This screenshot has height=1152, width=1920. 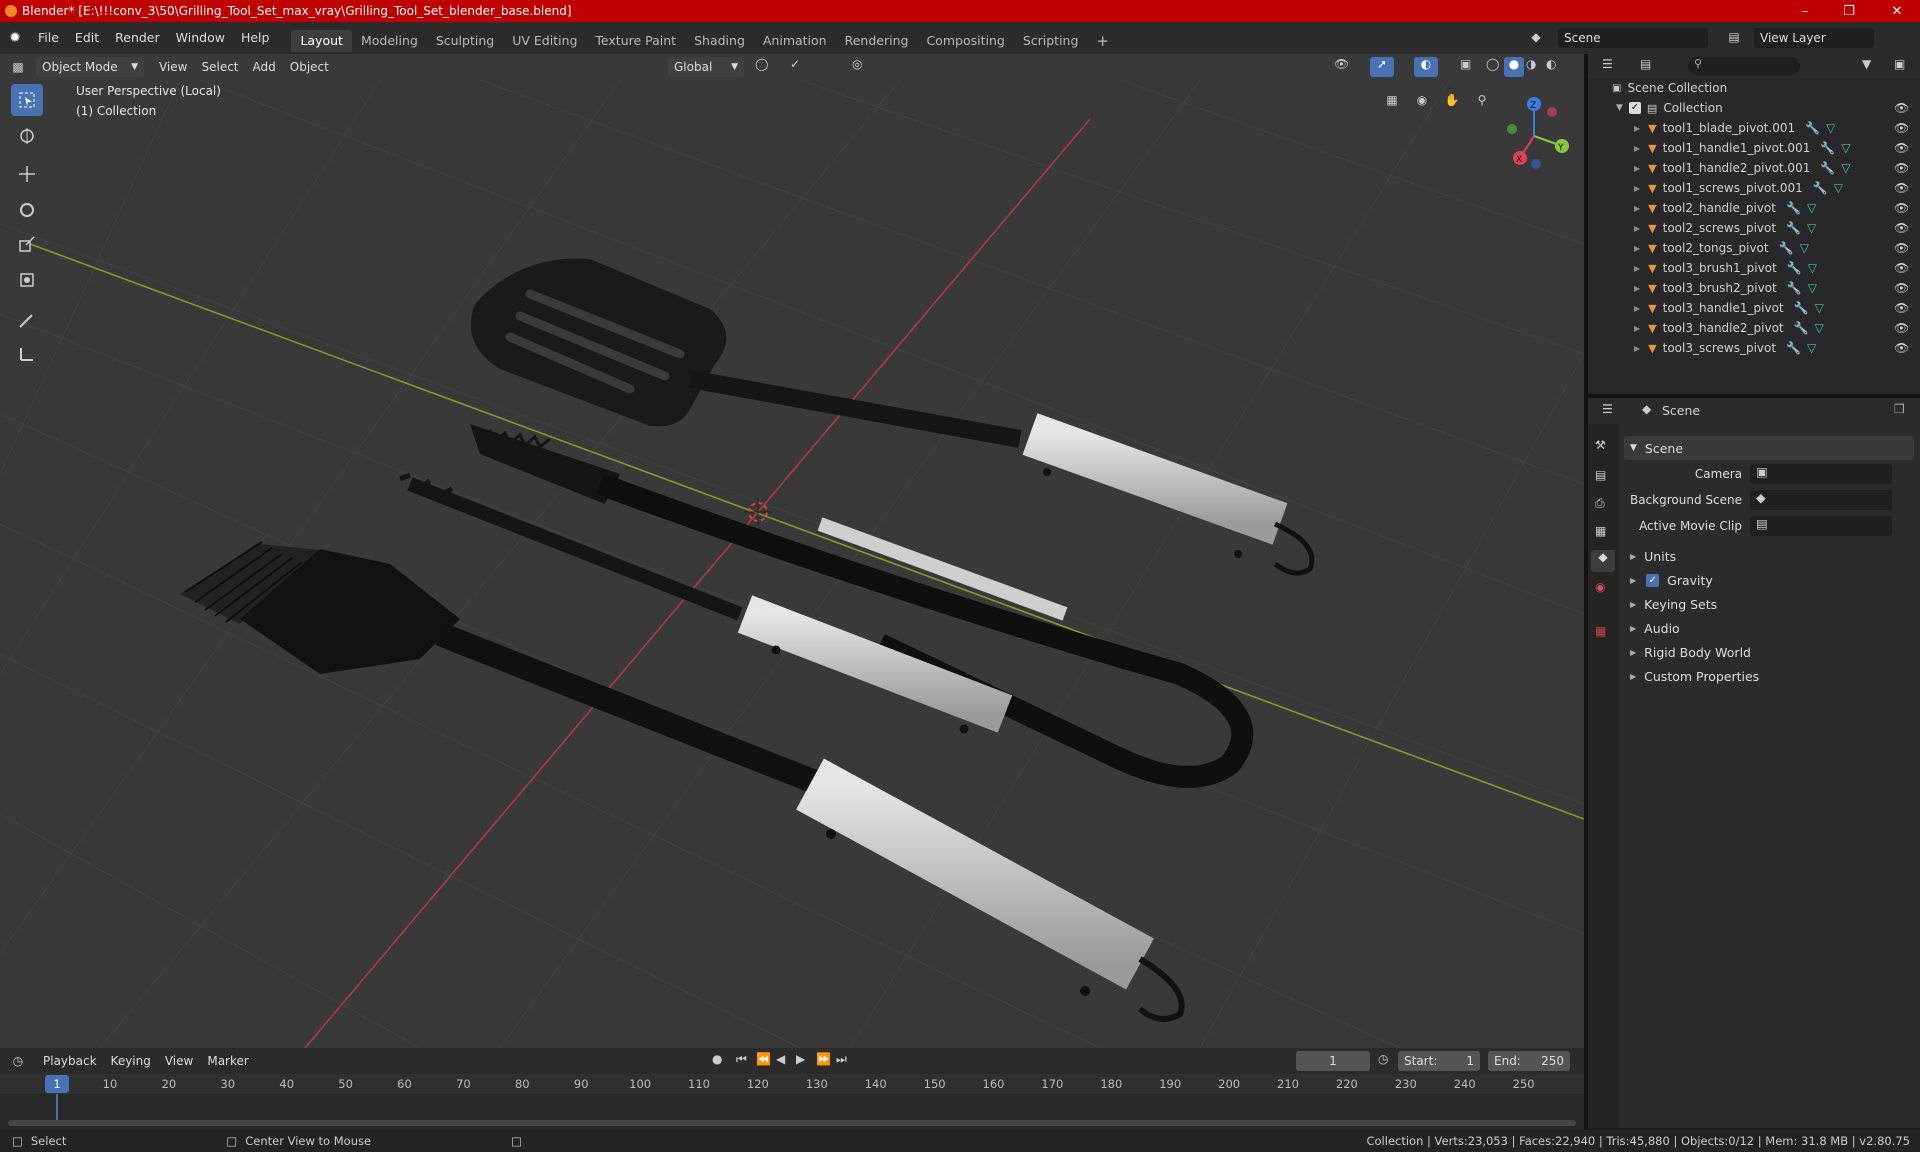 I want to click on tab-scripting: Scripting, so click(x=1051, y=41).